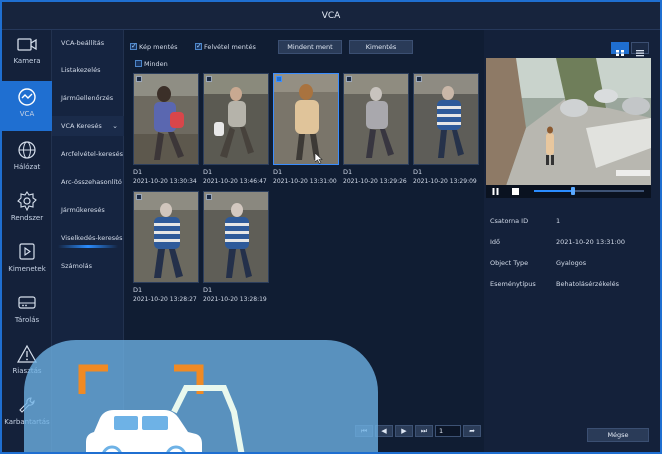 This screenshot has height=454, width=662. I want to click on nav-network: Hálózat, so click(27, 160).